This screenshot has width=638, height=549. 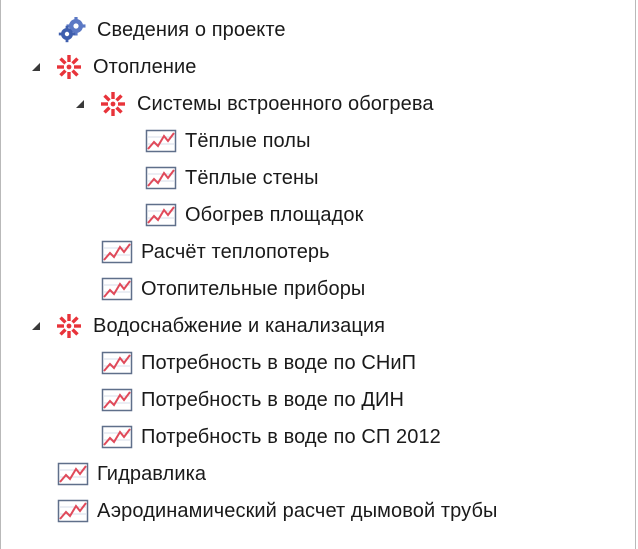 I want to click on tree-item-water-sp2012: Потребность в воде по СП 2012, so click(x=271, y=437).